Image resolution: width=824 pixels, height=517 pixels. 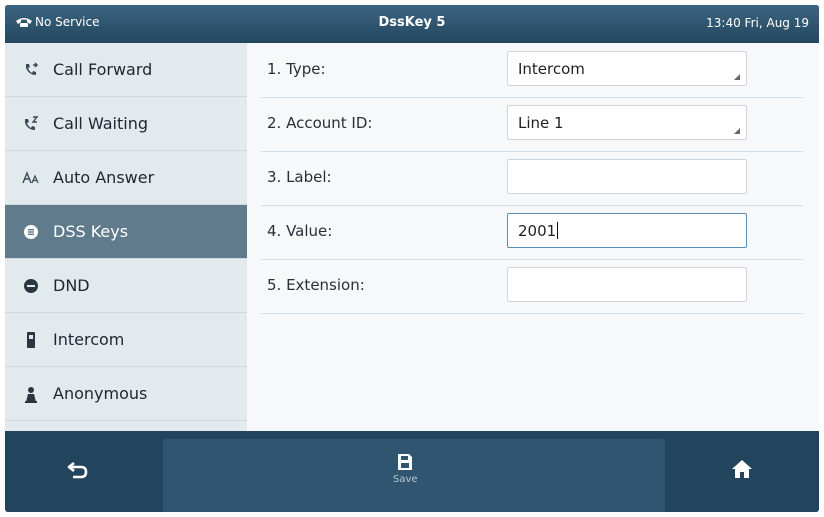 I want to click on value-input-value: 2001, so click(x=537, y=231).